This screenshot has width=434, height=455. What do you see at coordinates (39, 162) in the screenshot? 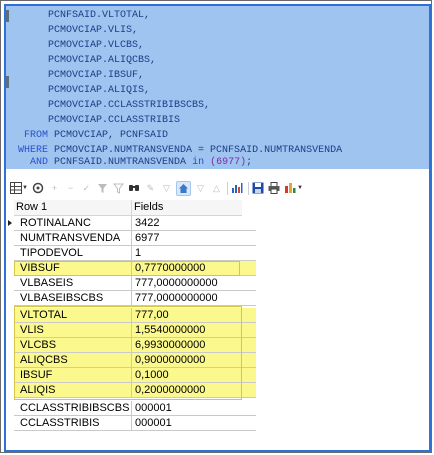
I see `sql-keyword-and: AND` at bounding box center [39, 162].